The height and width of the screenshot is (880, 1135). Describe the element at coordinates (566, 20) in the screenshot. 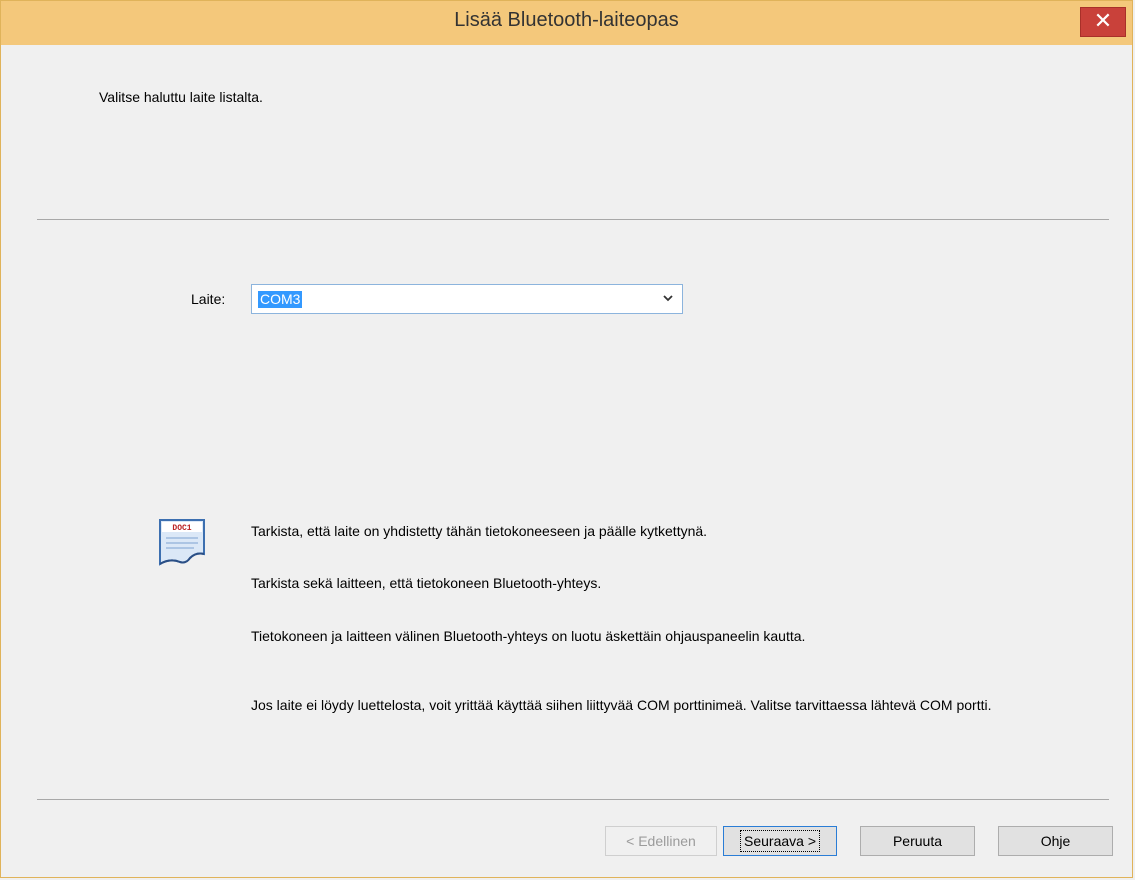

I see `window-title: Lisää Bluetooth-laiteopas` at that location.